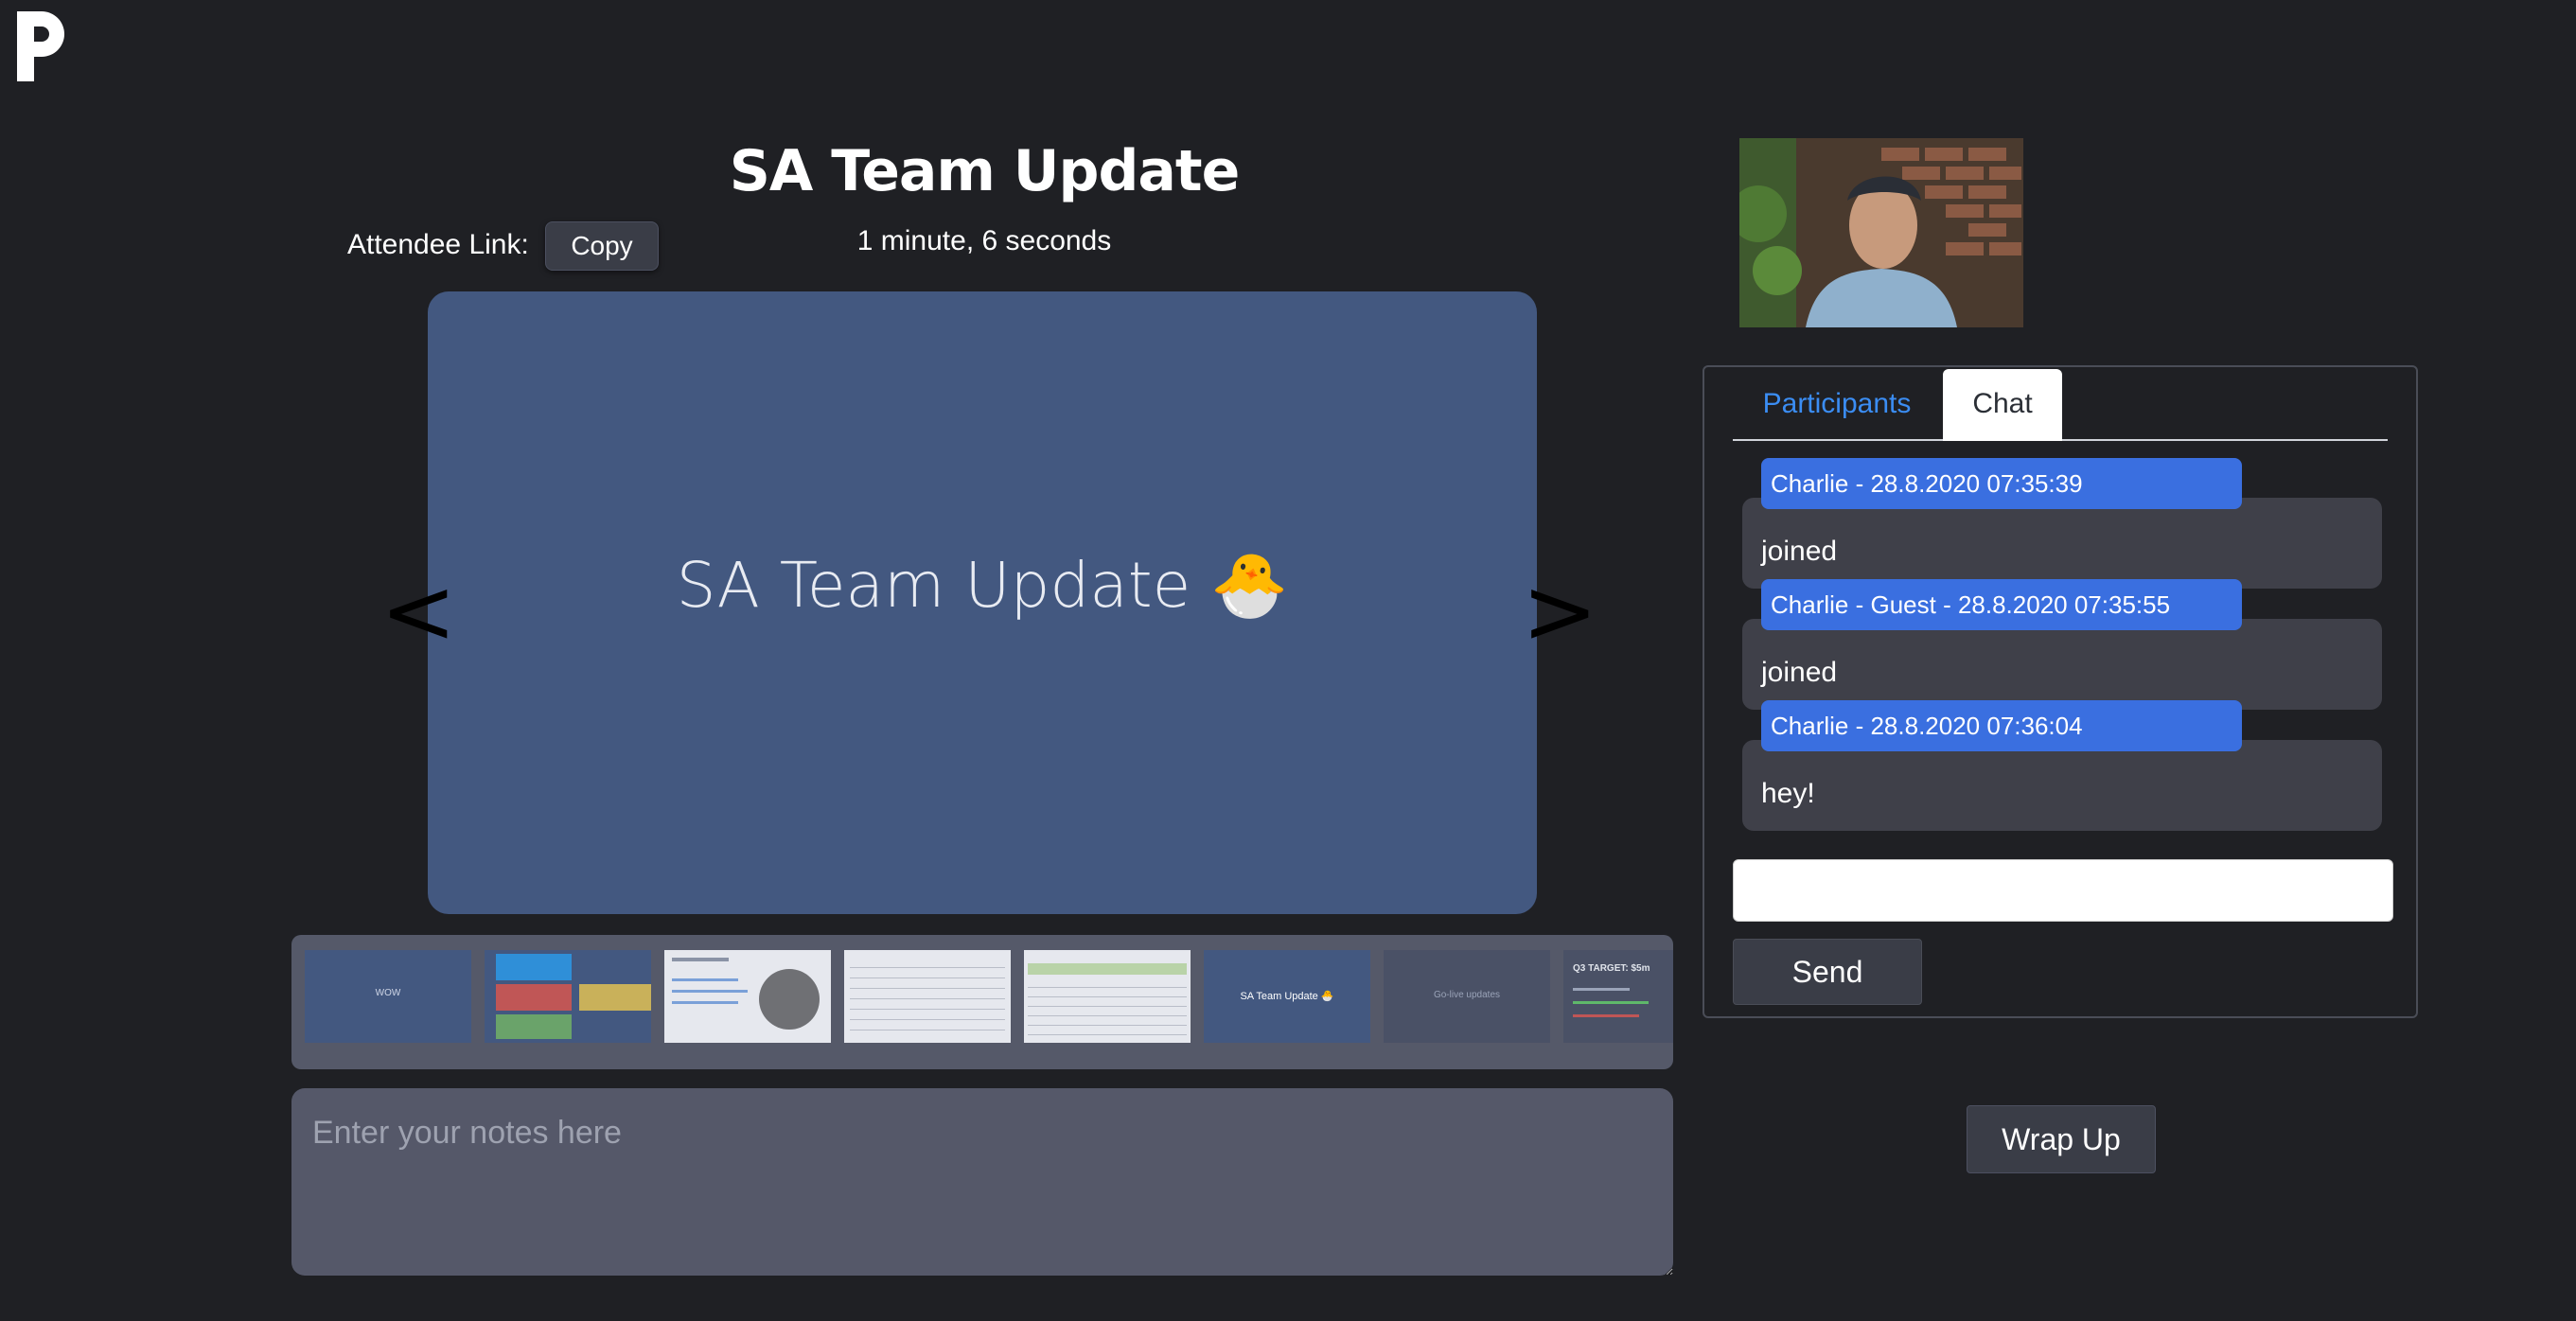 This screenshot has height=1321, width=2576. Describe the element at coordinates (1837, 404) in the screenshot. I see `tab-participants: Participants` at that location.